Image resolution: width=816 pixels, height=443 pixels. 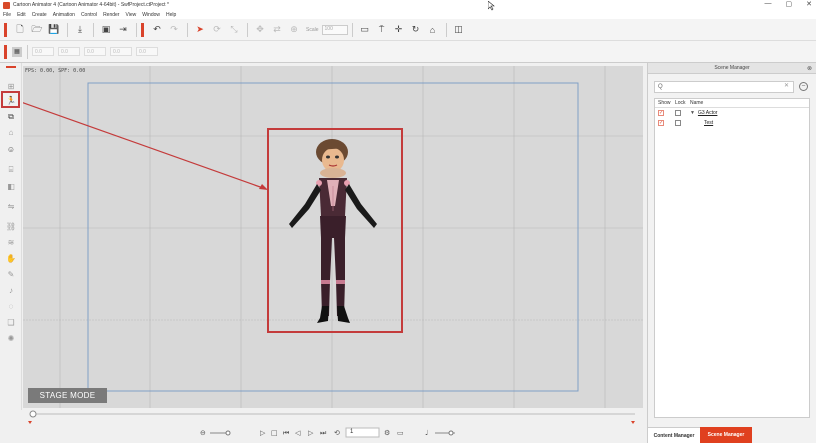 What do you see at coordinates (11, 170) in the screenshot?
I see `bone-icon: ⌸` at bounding box center [11, 170].